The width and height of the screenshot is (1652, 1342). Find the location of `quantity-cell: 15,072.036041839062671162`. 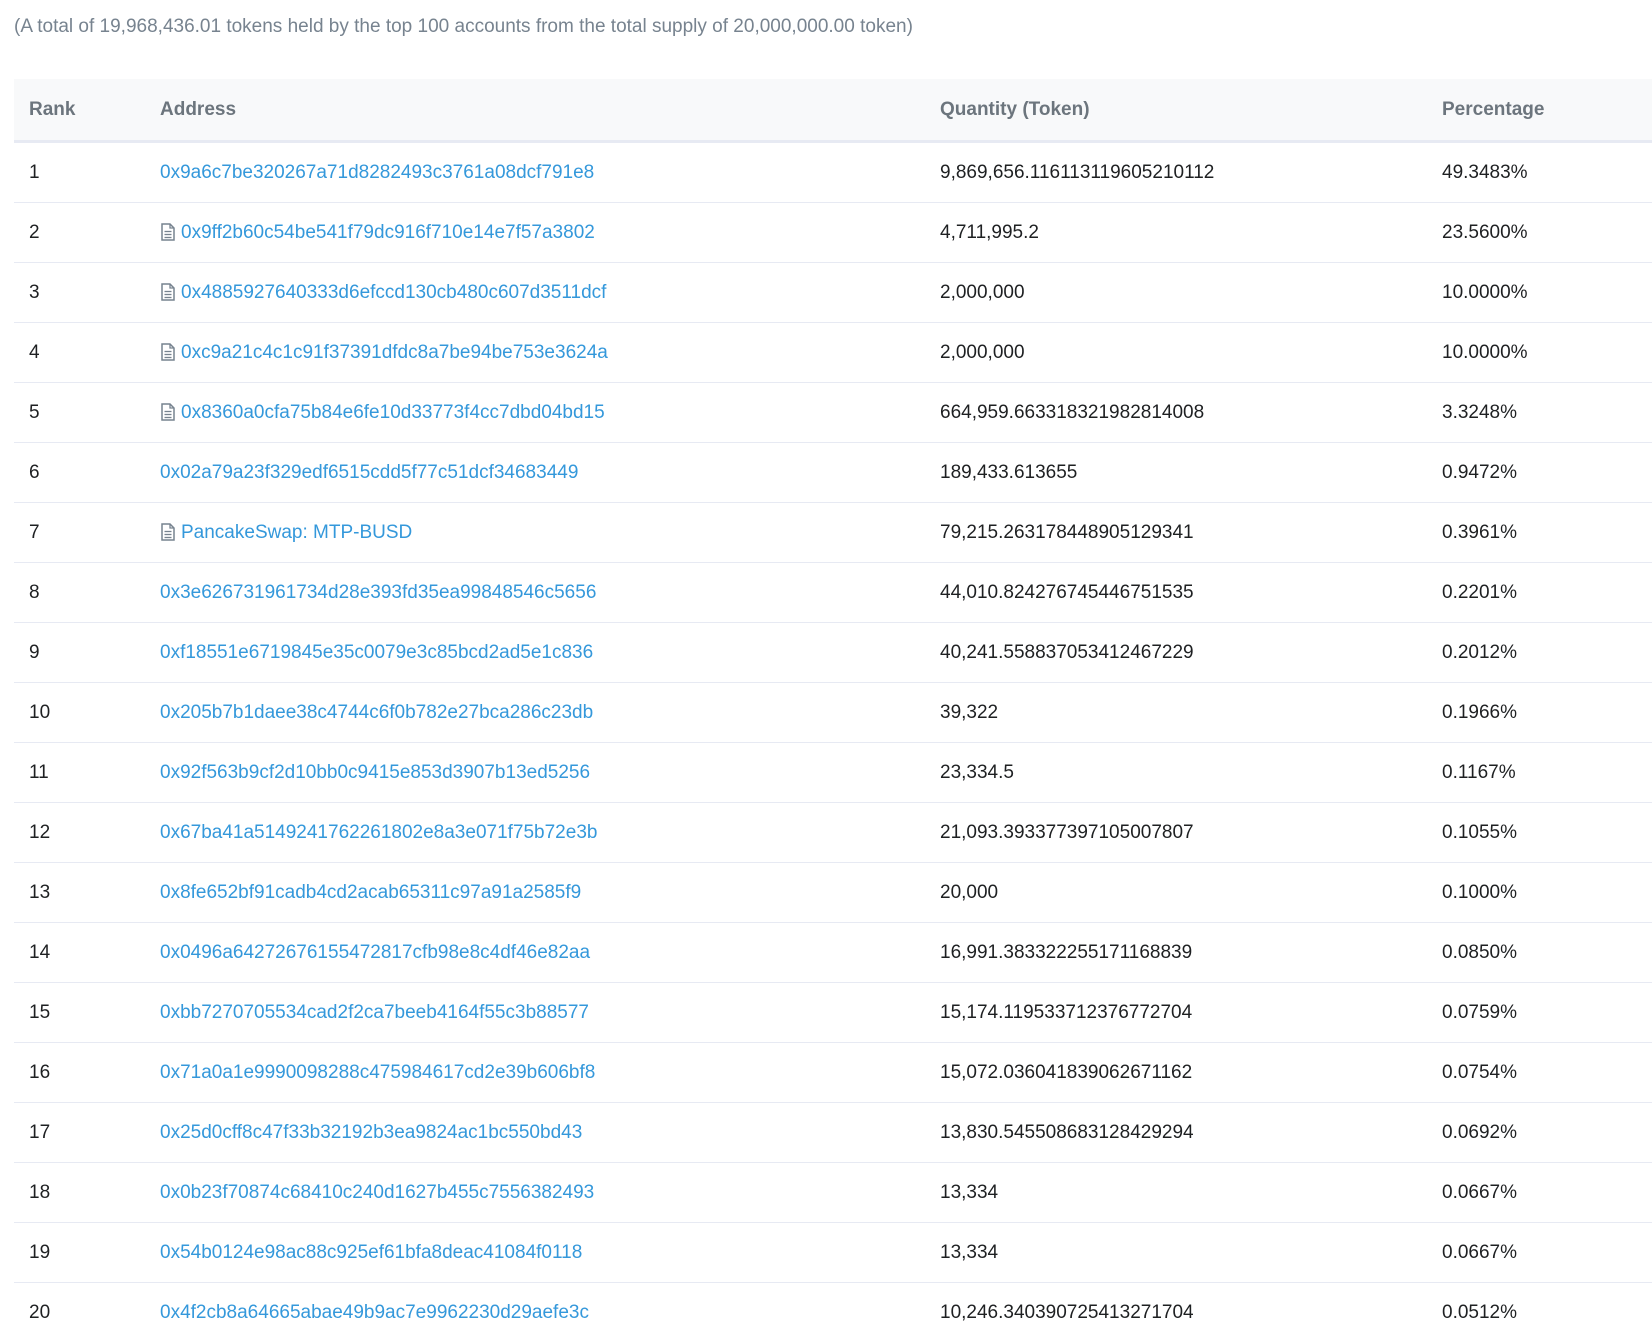

quantity-cell: 15,072.036041839062671162 is located at coordinates (1191, 1073).